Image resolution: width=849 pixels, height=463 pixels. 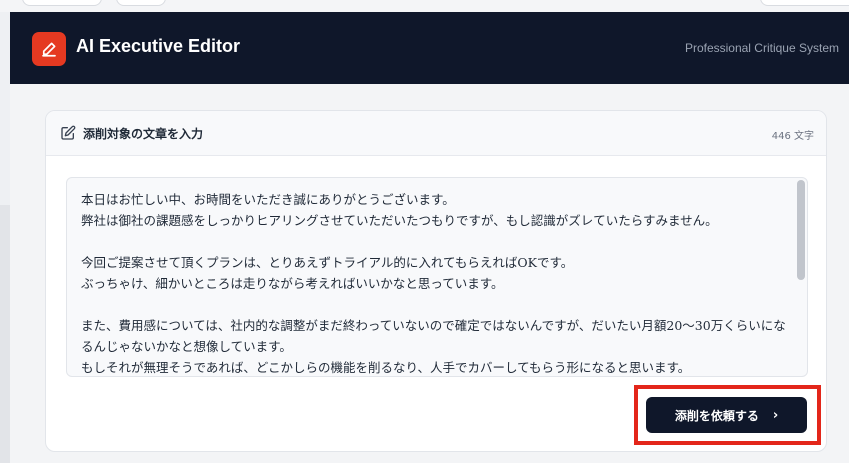 I want to click on card-title: 添削対象の文章を入力, so click(x=143, y=134).